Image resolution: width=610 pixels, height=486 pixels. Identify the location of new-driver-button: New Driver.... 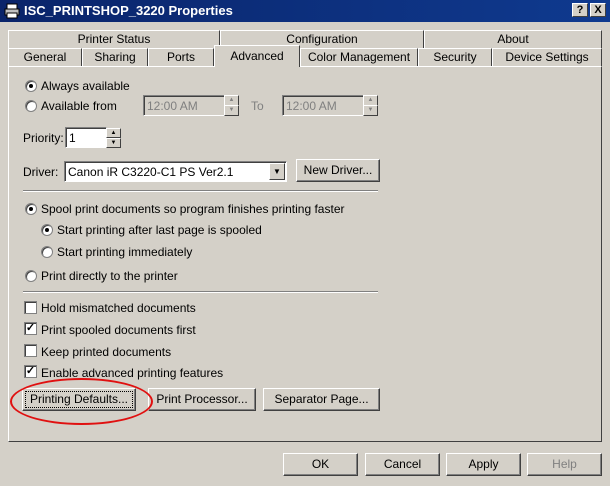
(338, 170).